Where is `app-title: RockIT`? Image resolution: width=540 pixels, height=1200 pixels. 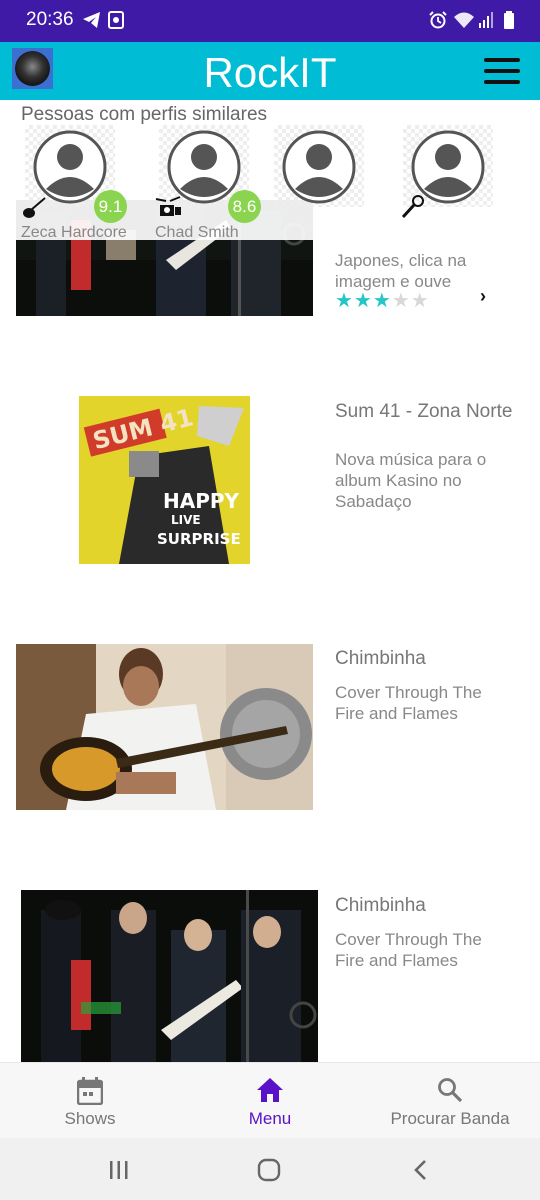 app-title: RockIT is located at coordinates (270, 72).